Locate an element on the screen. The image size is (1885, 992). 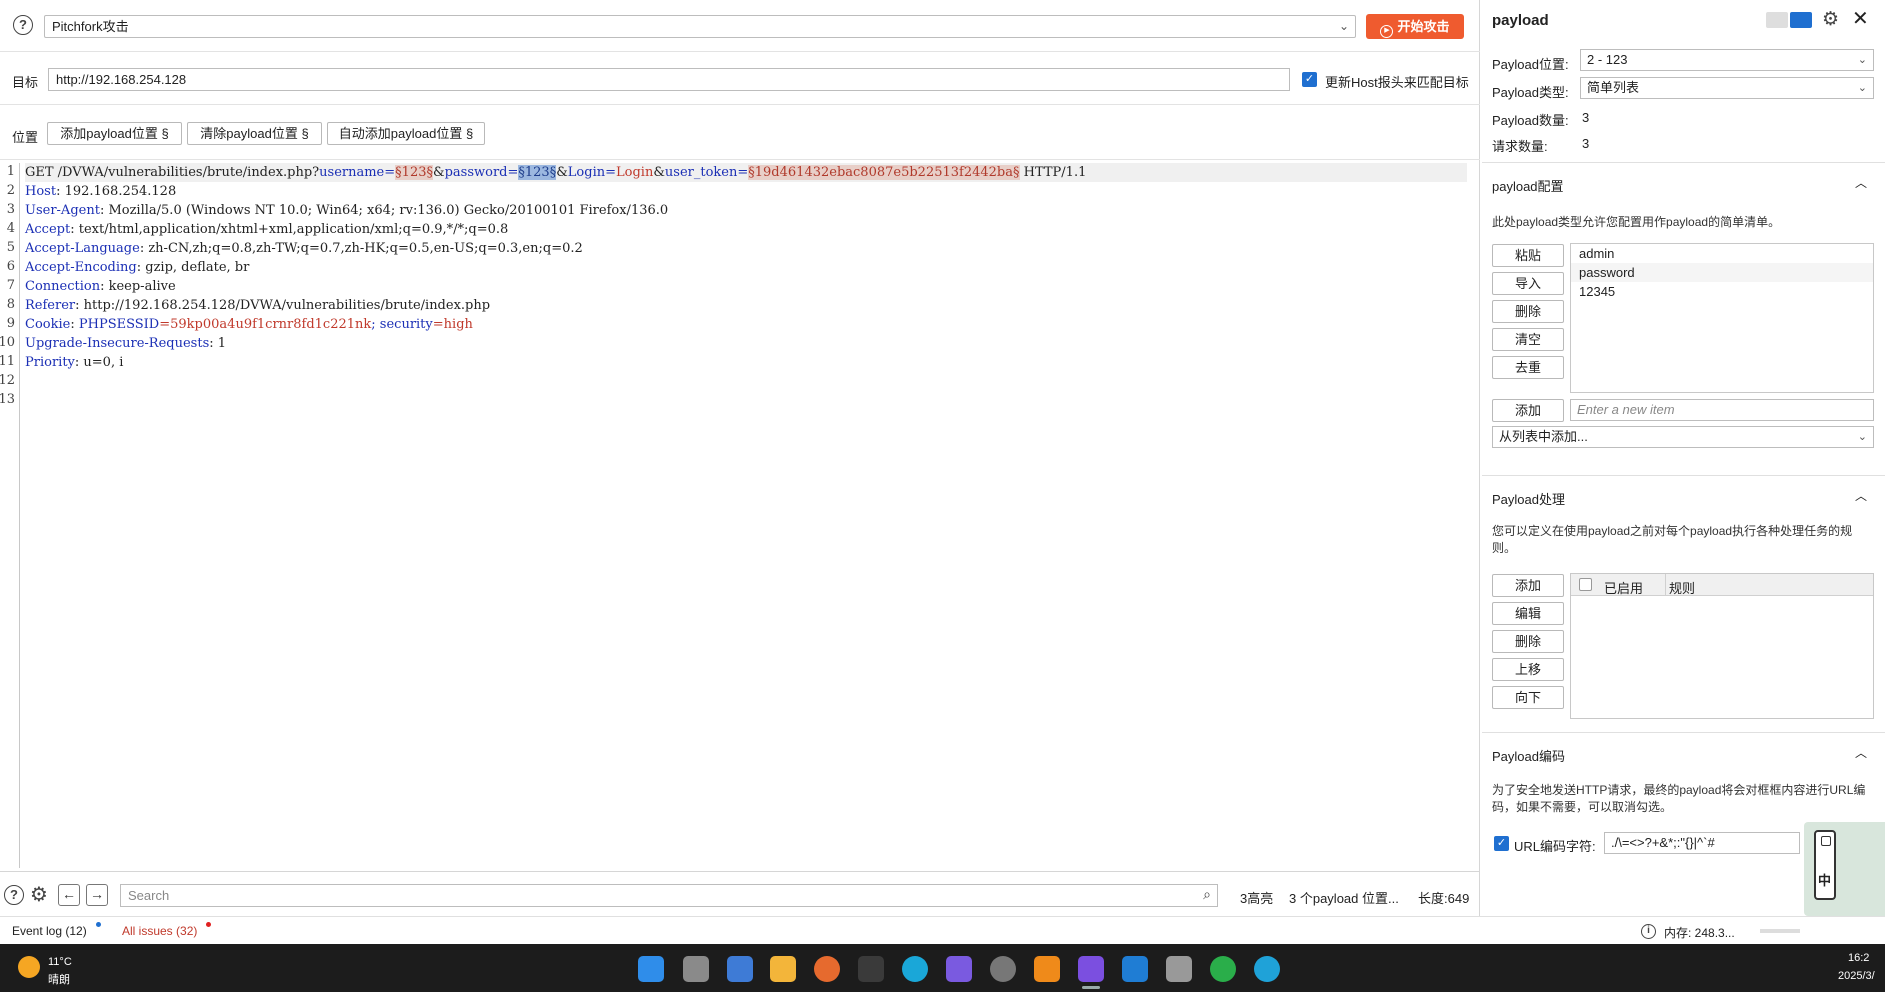
start-attack-label: 开始攻击 is located at coordinates (1423, 26).